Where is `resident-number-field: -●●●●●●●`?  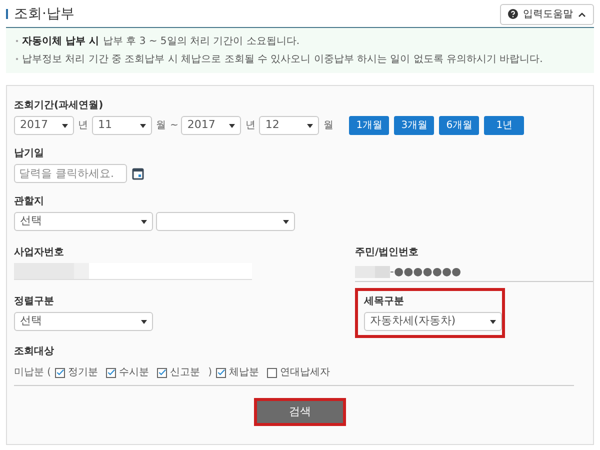 resident-number-field: -●●●●●●● is located at coordinates (474, 272).